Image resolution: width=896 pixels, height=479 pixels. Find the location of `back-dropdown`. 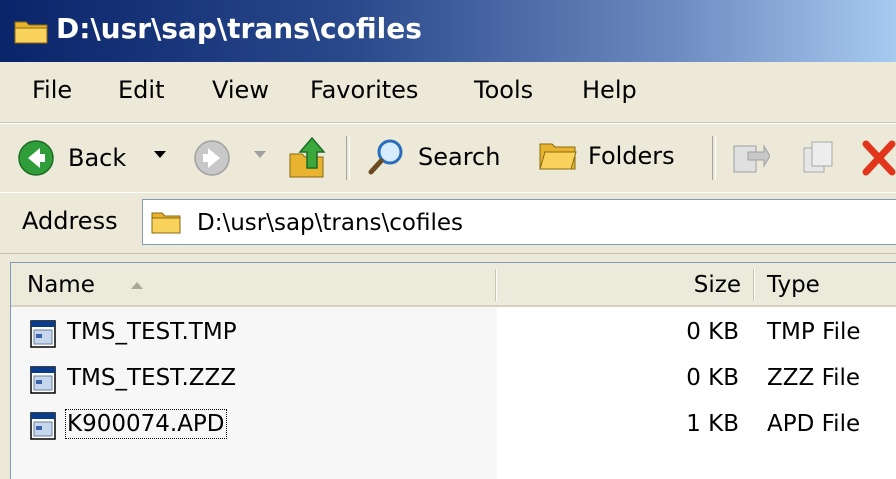

back-dropdown is located at coordinates (160, 155).